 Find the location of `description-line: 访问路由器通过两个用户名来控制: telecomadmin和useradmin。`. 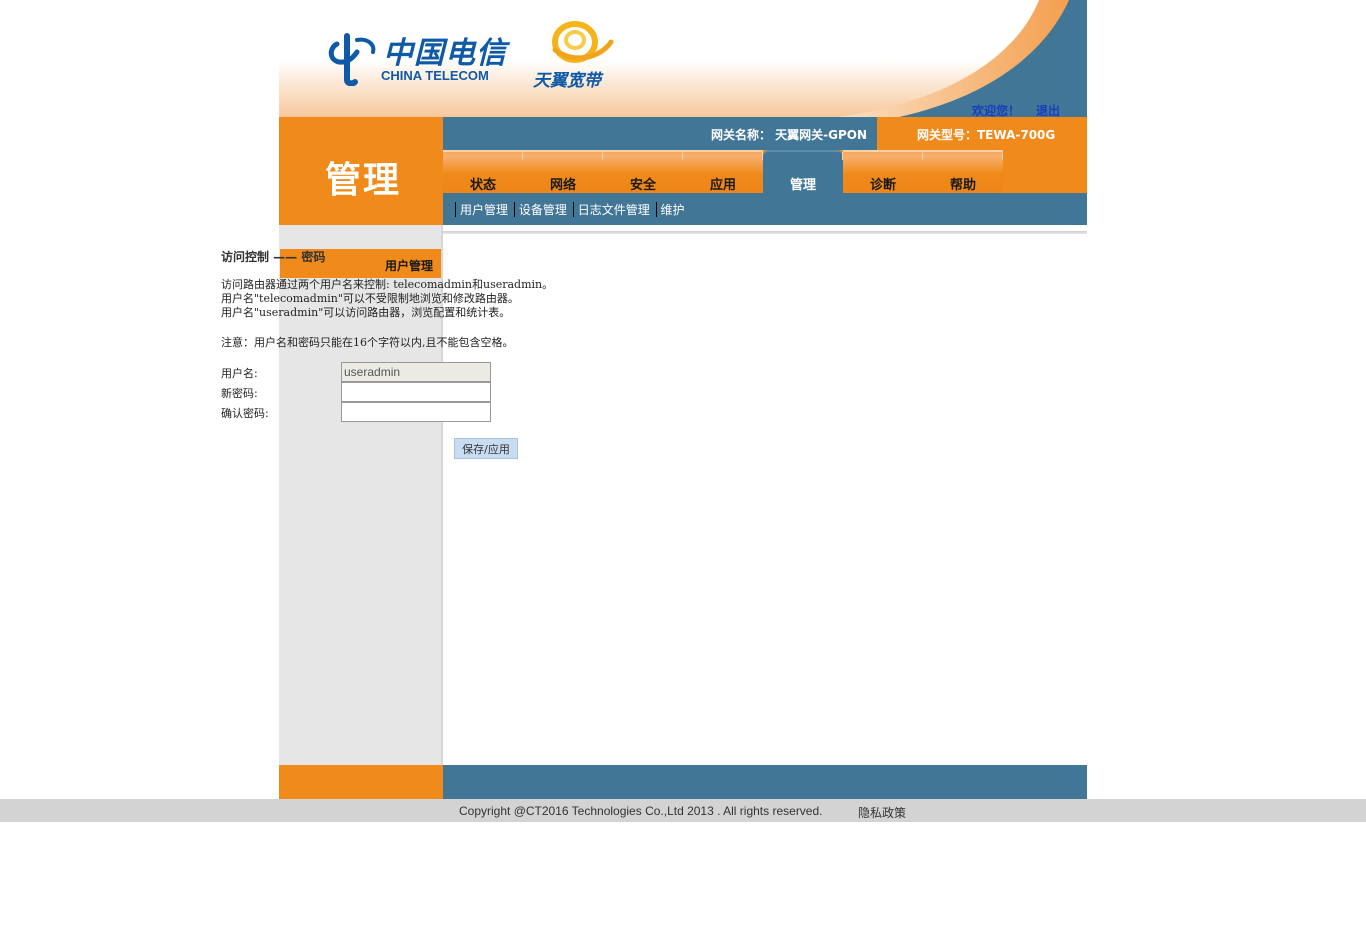

description-line: 访问路由器通过两个用户名来控制: telecomadmin和useradmin。 is located at coordinates (387, 284).